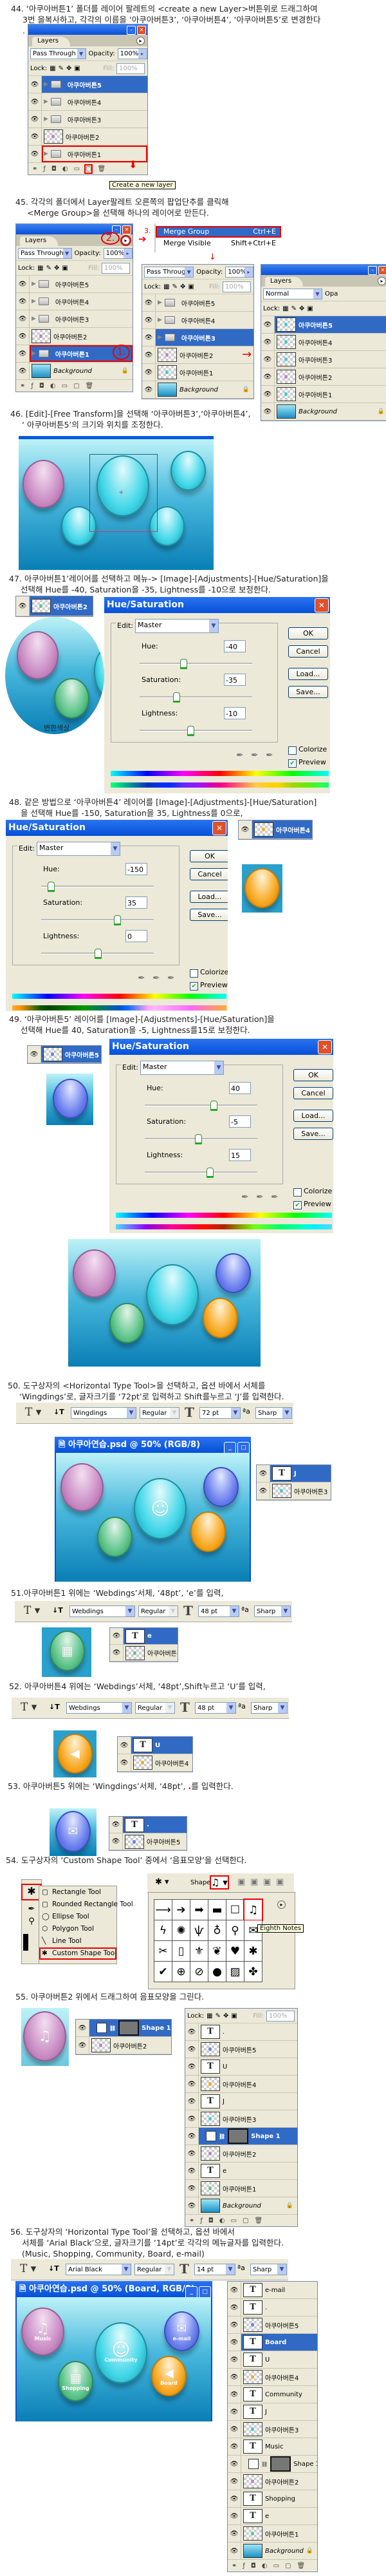  What do you see at coordinates (241, 2032) in the screenshot?
I see `layer-row: 👁 T.` at bounding box center [241, 2032].